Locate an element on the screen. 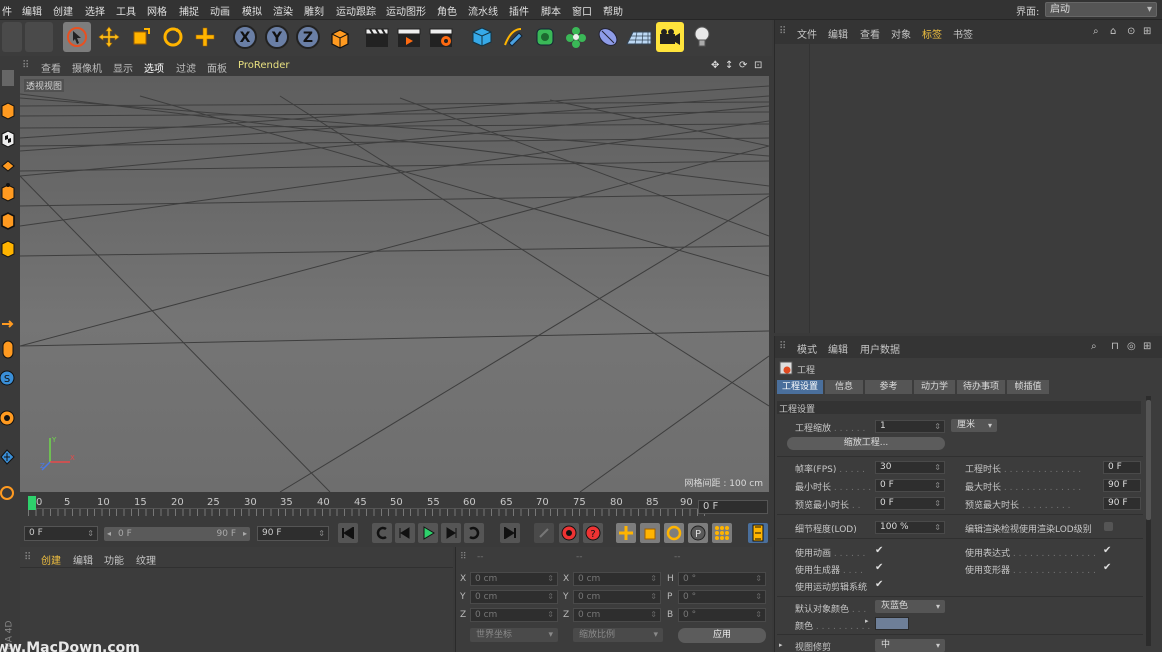  next-key-button is located at coordinates (474, 533).